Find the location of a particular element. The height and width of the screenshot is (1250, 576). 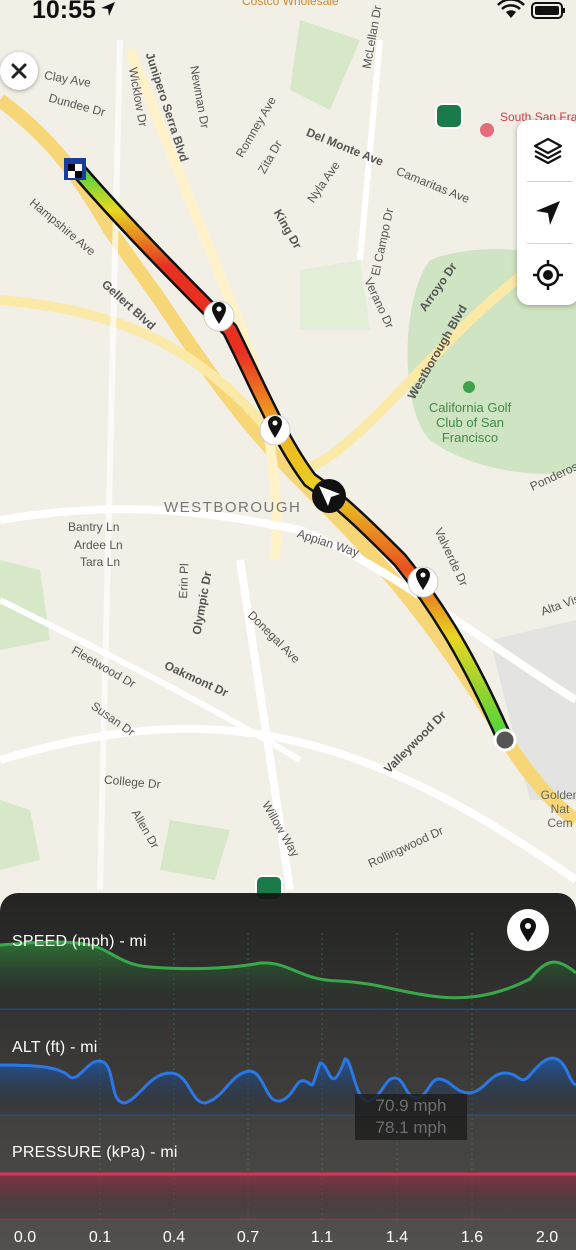

map-label: Ardee Ln is located at coordinates (98, 545).